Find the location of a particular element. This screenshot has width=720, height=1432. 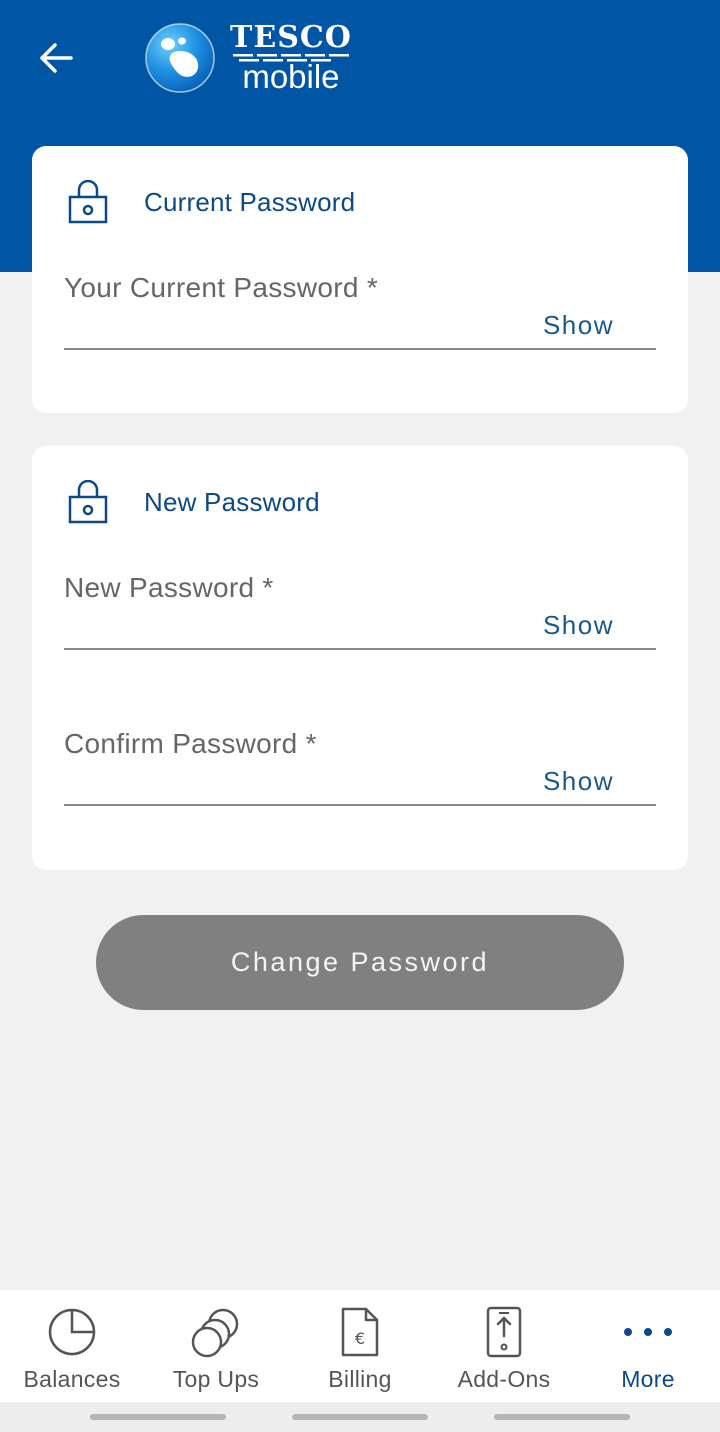

tesco-mobile-logo: TESCO mobile is located at coordinates (248, 58).